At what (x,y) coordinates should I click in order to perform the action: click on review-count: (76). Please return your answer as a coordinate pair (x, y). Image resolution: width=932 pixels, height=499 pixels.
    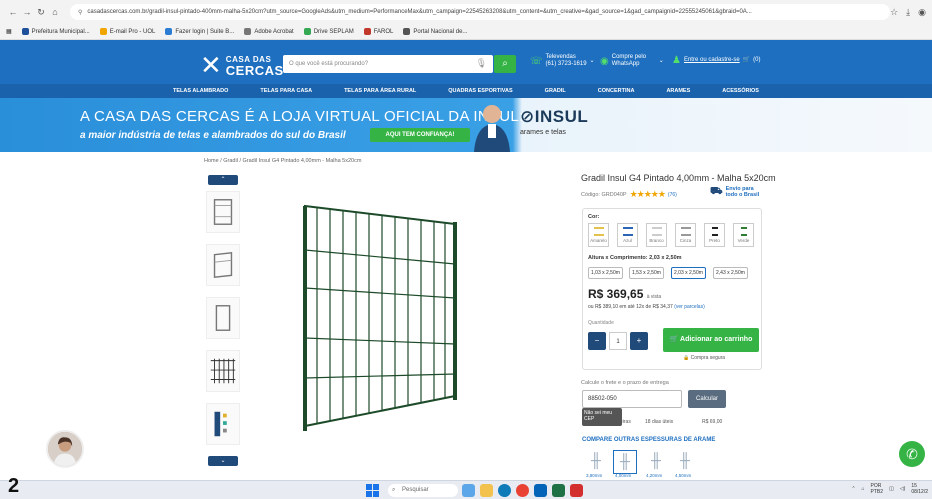
    Looking at the image, I should click on (672, 195).